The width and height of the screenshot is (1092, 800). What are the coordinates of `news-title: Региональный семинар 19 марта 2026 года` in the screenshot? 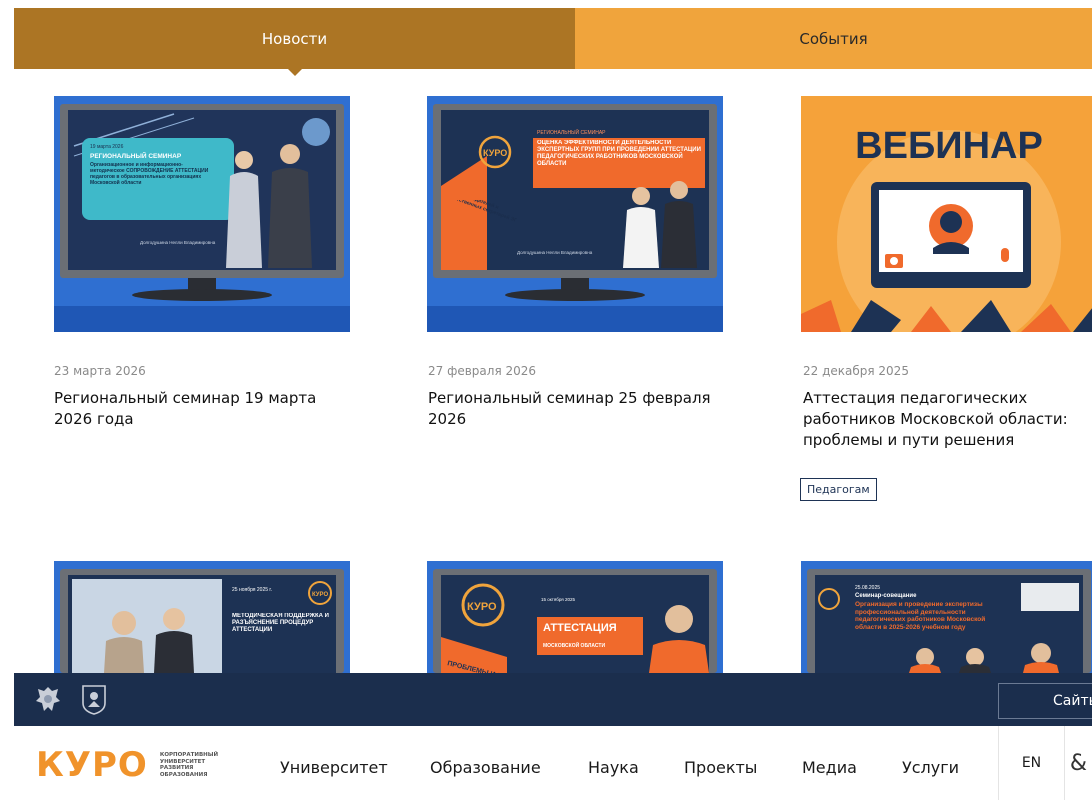 It's located at (199, 409).